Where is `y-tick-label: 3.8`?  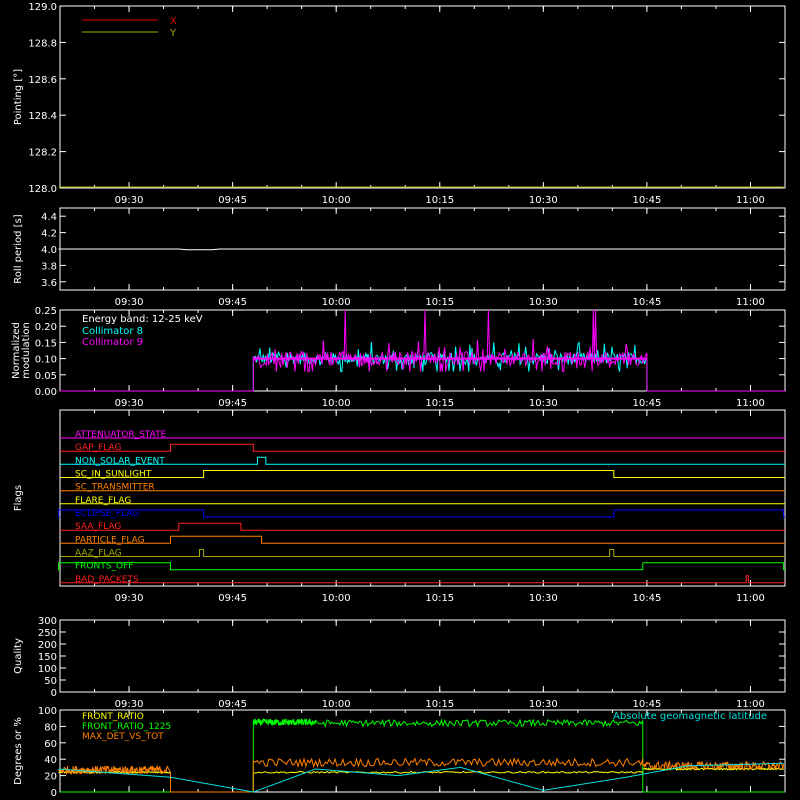
y-tick-label: 3.8 is located at coordinates (49, 266).